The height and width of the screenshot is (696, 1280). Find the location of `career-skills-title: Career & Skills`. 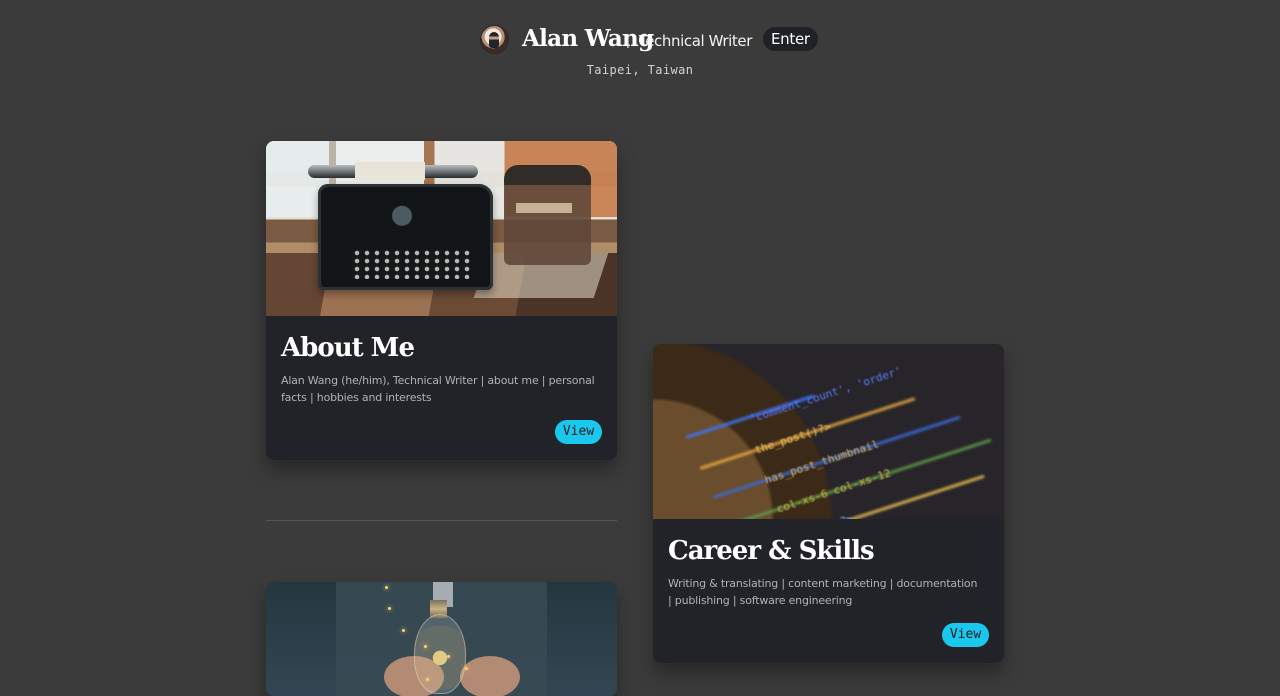

career-skills-title: Career & Skills is located at coordinates (771, 551).